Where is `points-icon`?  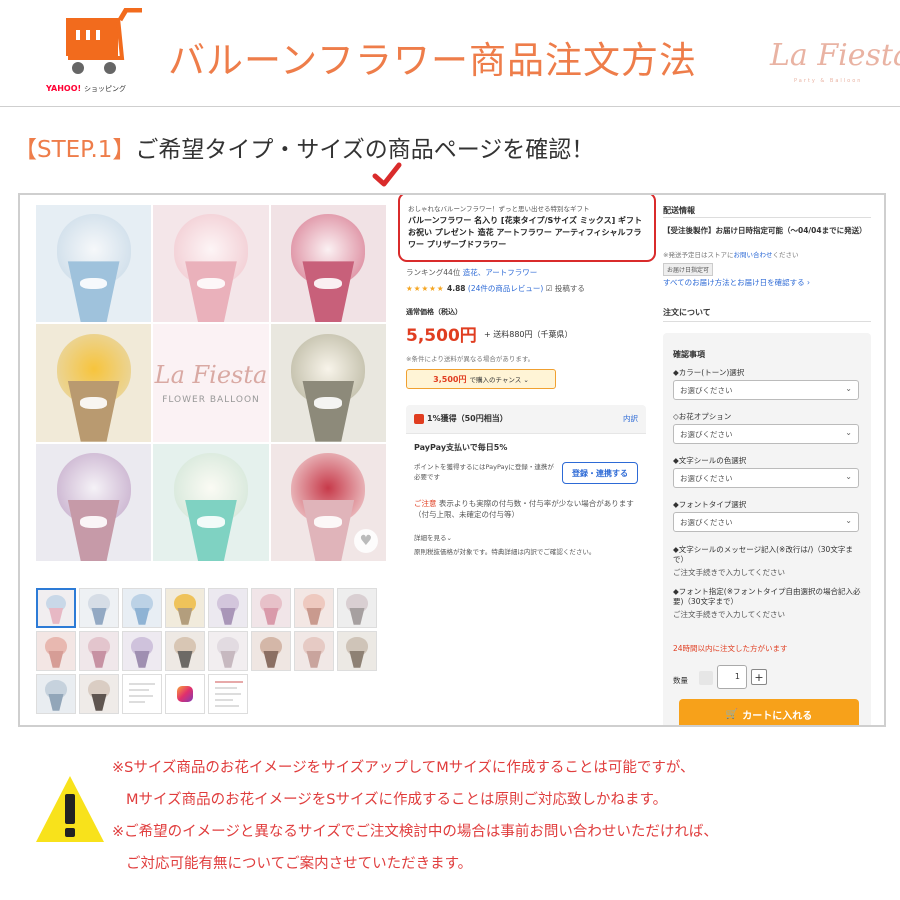 points-icon is located at coordinates (419, 418).